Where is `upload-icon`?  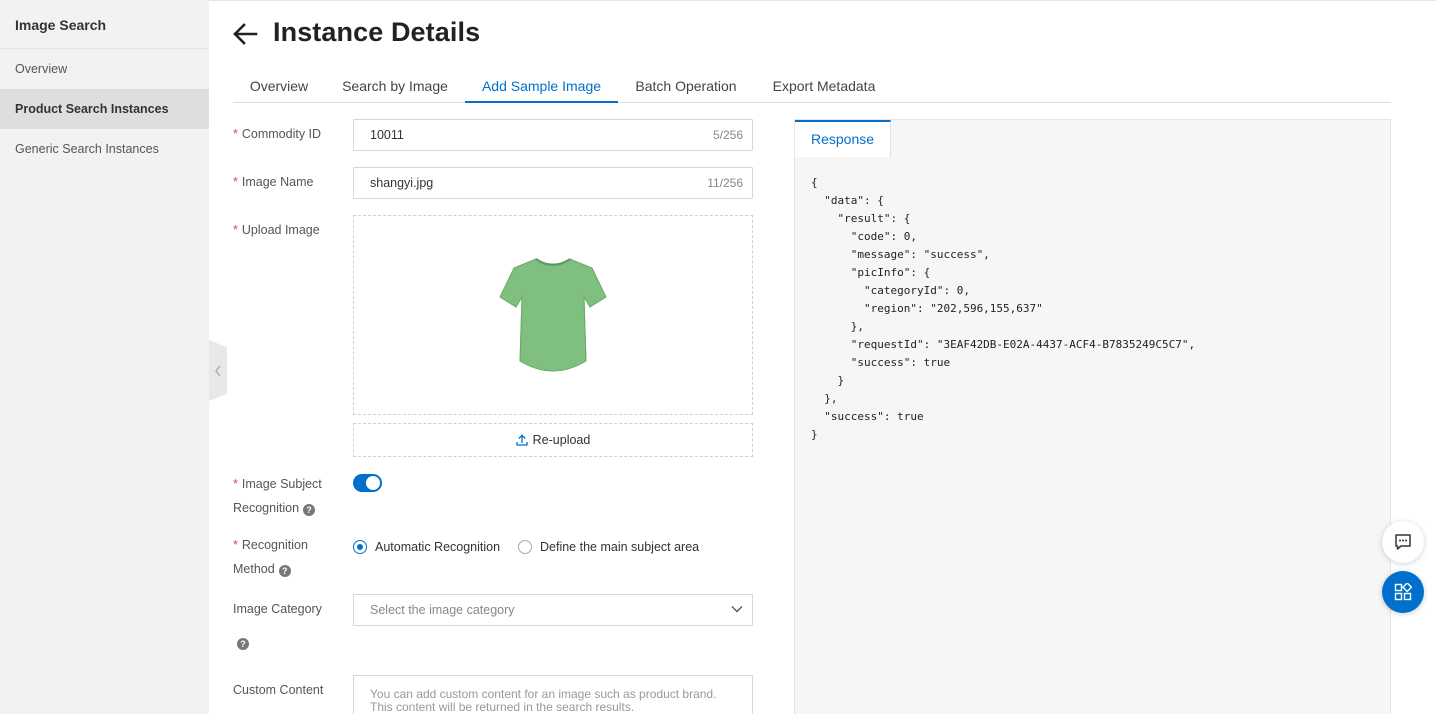
upload-icon is located at coordinates (522, 440).